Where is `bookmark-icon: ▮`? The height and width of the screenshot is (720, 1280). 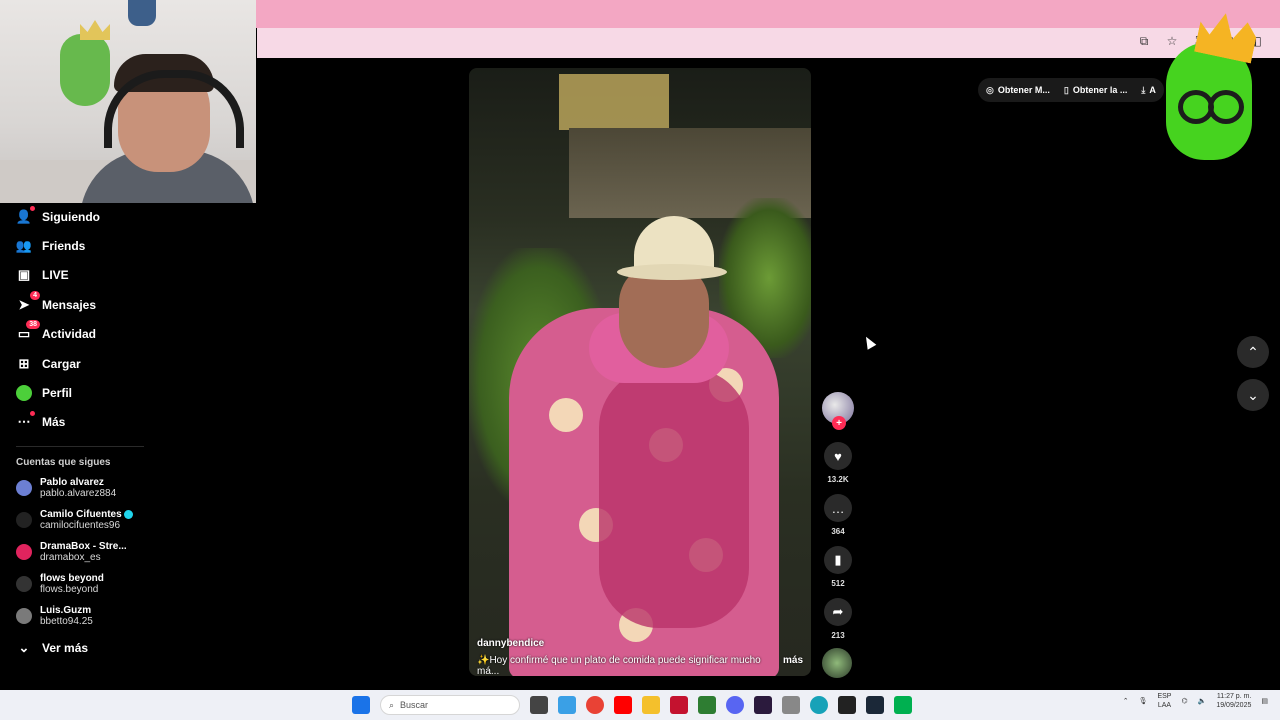 bookmark-icon: ▮ is located at coordinates (838, 560).